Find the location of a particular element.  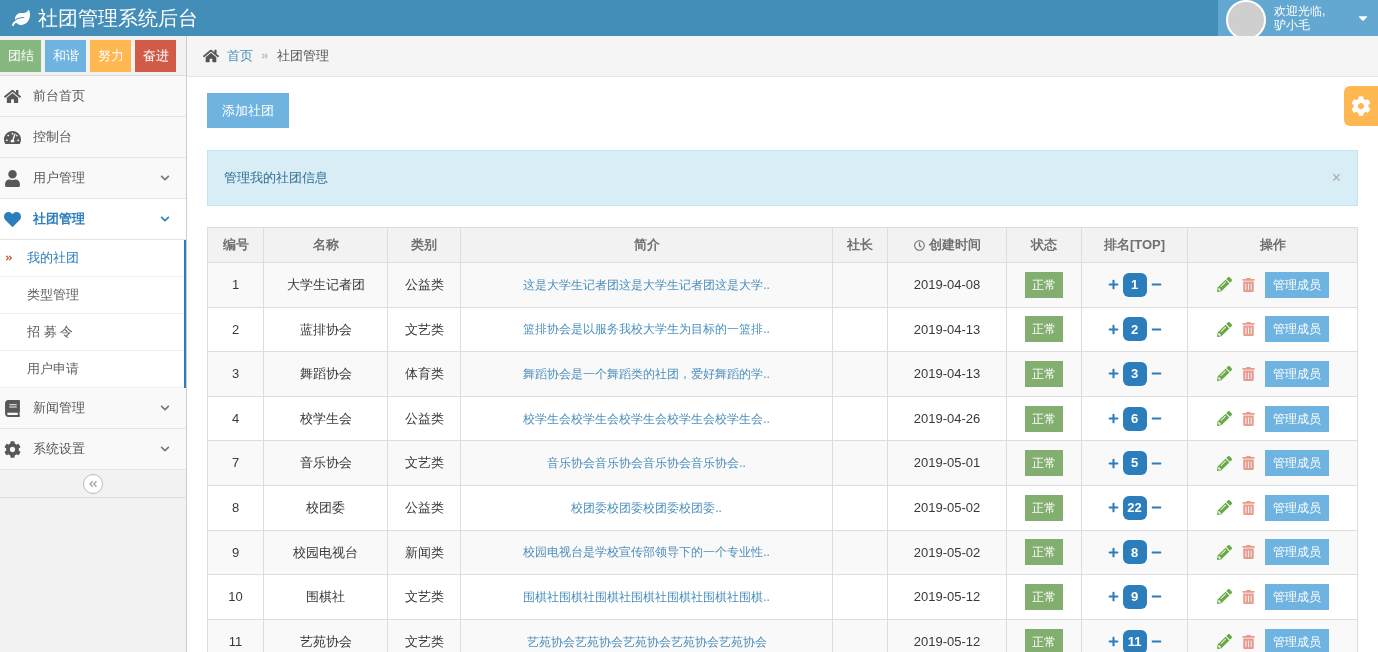

column-header: 编号 is located at coordinates (236, 245).